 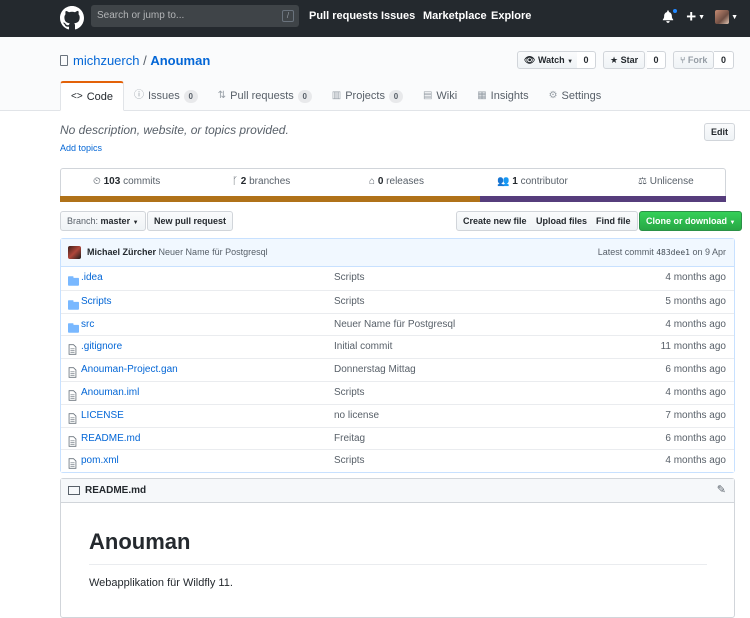 I want to click on nav-marketplace: Marketplace, so click(x=455, y=18).